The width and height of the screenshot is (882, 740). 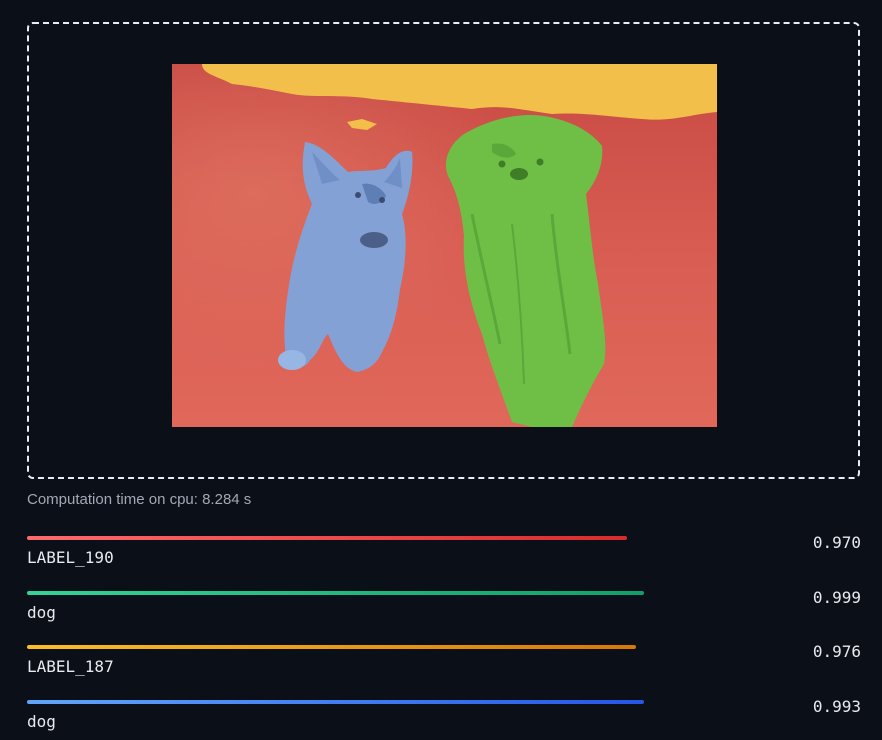 What do you see at coordinates (836, 651) in the screenshot?
I see `result-score: 0.976` at bounding box center [836, 651].